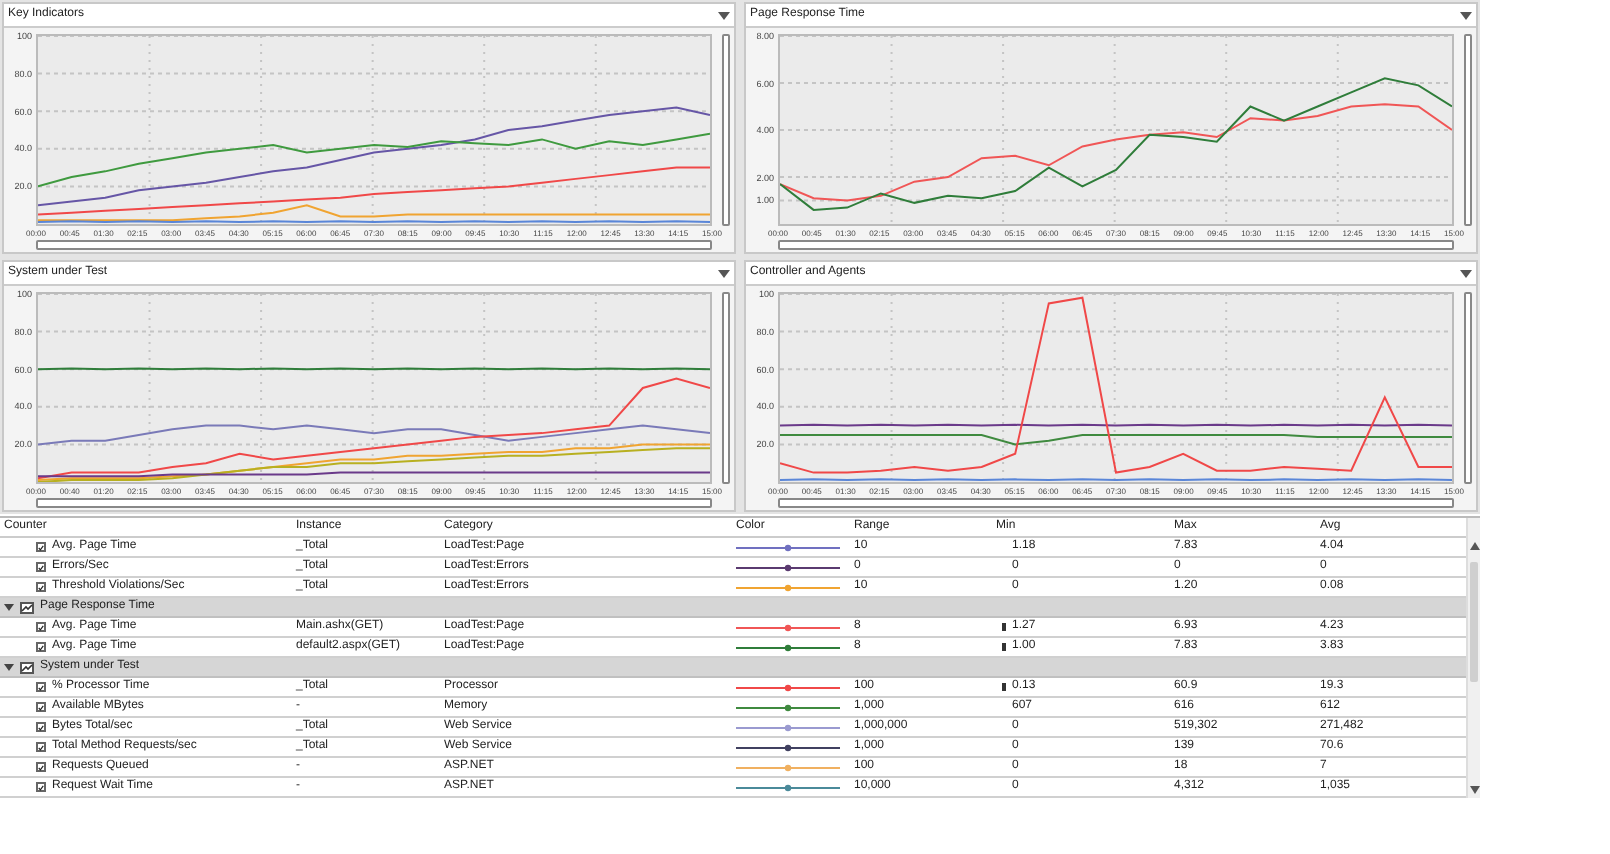 Image resolution: width=1610 pixels, height=854 pixels. Describe the element at coordinates (1474, 546) in the screenshot. I see `scroll-up-icon` at that location.